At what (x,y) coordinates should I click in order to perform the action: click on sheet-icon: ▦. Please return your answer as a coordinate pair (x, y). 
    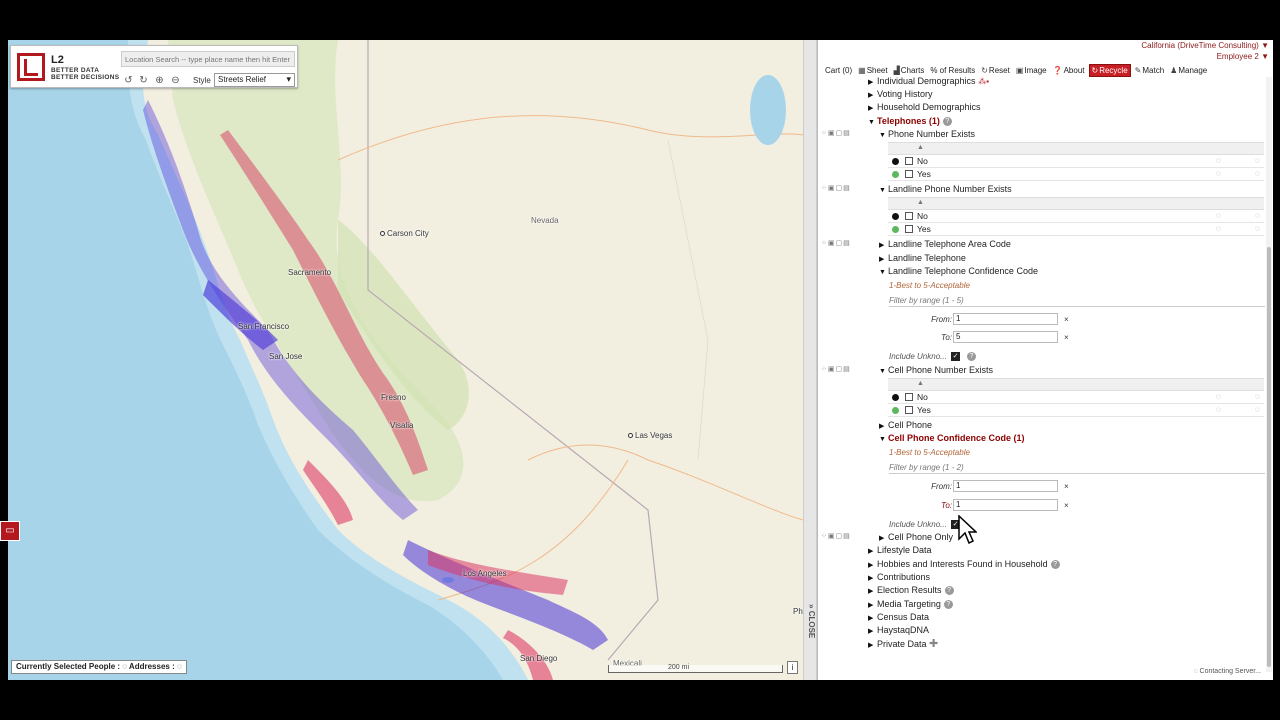
    Looking at the image, I should click on (862, 70).